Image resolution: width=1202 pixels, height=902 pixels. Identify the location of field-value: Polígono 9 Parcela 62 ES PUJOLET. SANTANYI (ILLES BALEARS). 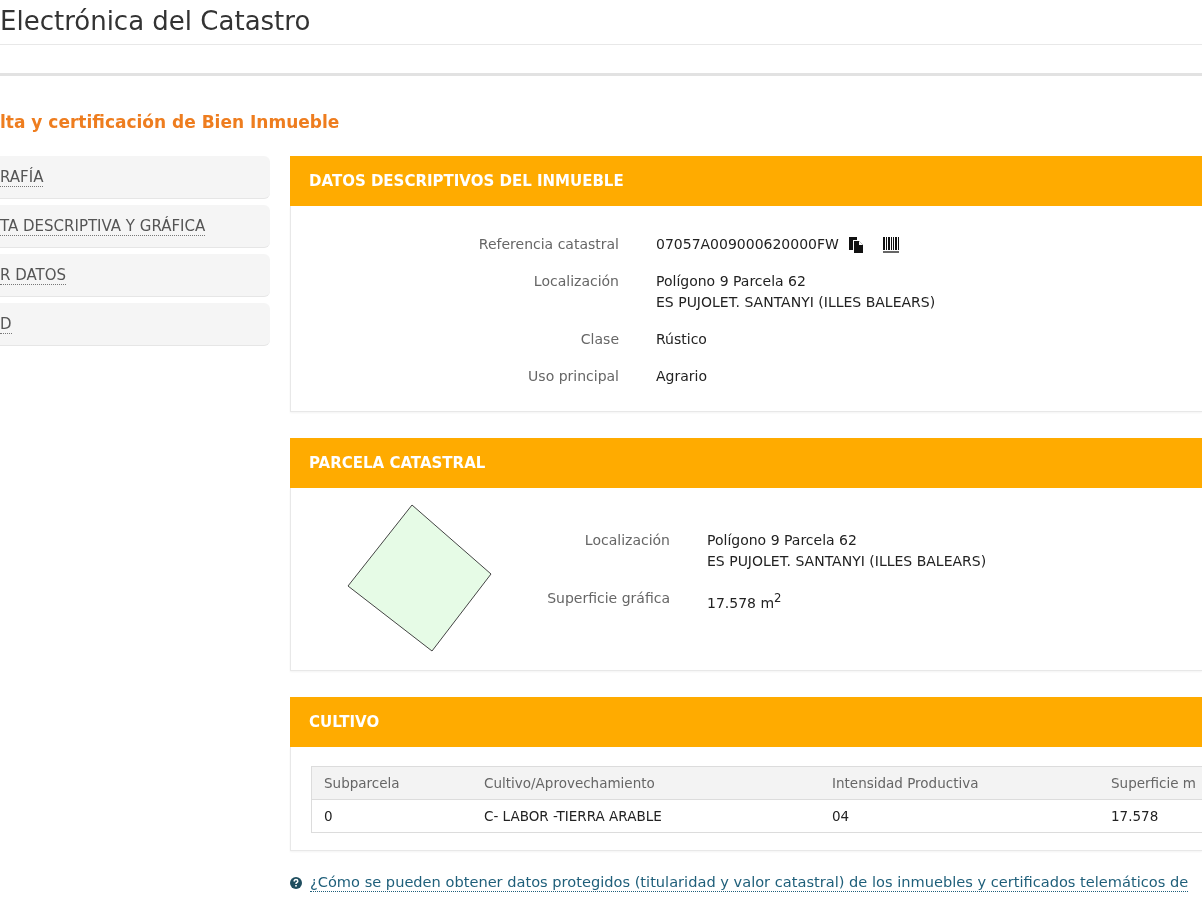
(796, 292).